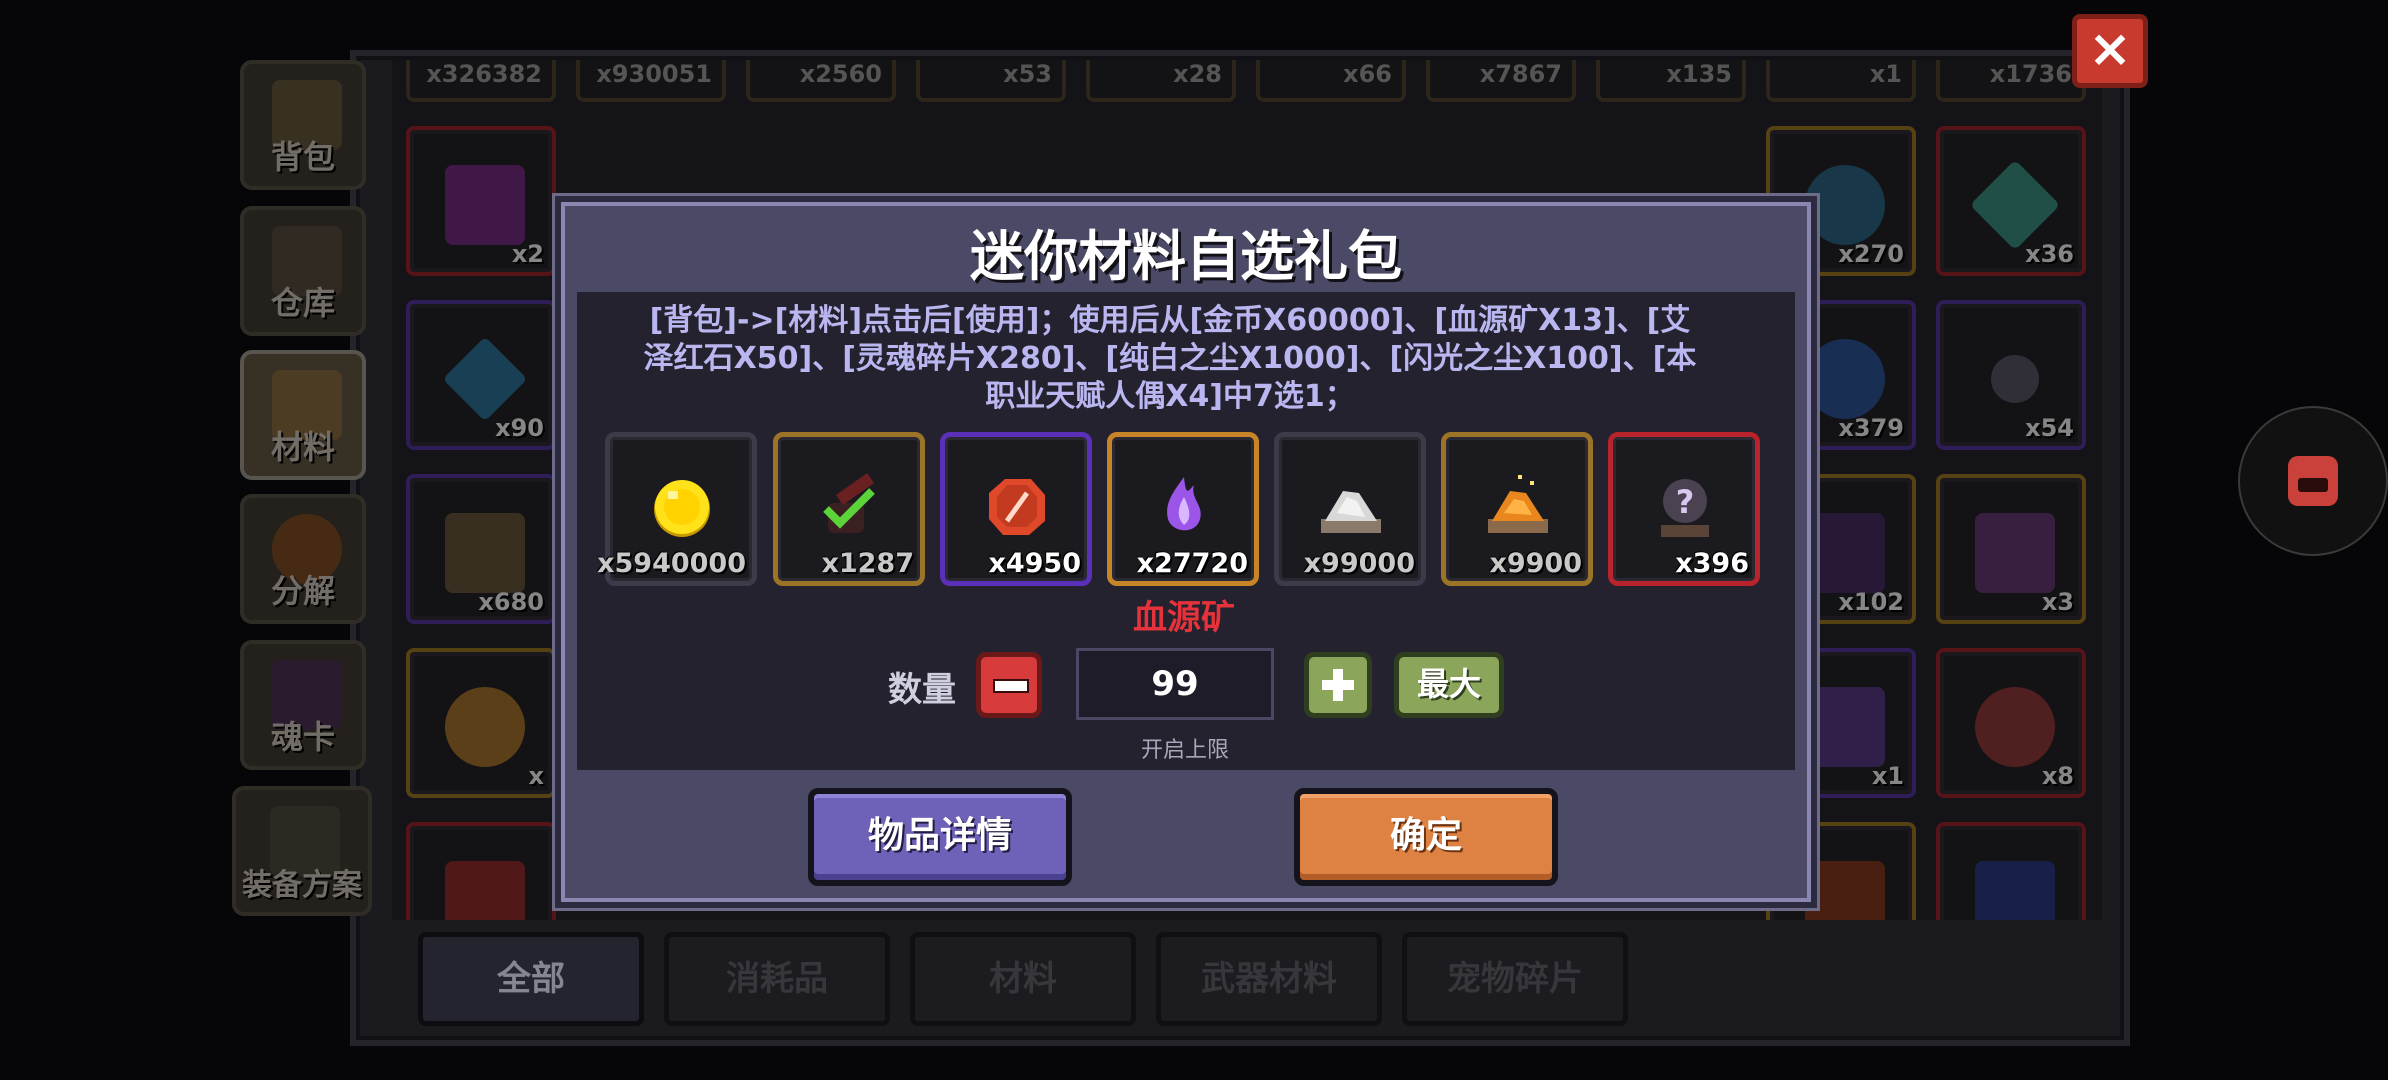  What do you see at coordinates (1535, 563) in the screenshot?
I see `option-count: x9900` at bounding box center [1535, 563].